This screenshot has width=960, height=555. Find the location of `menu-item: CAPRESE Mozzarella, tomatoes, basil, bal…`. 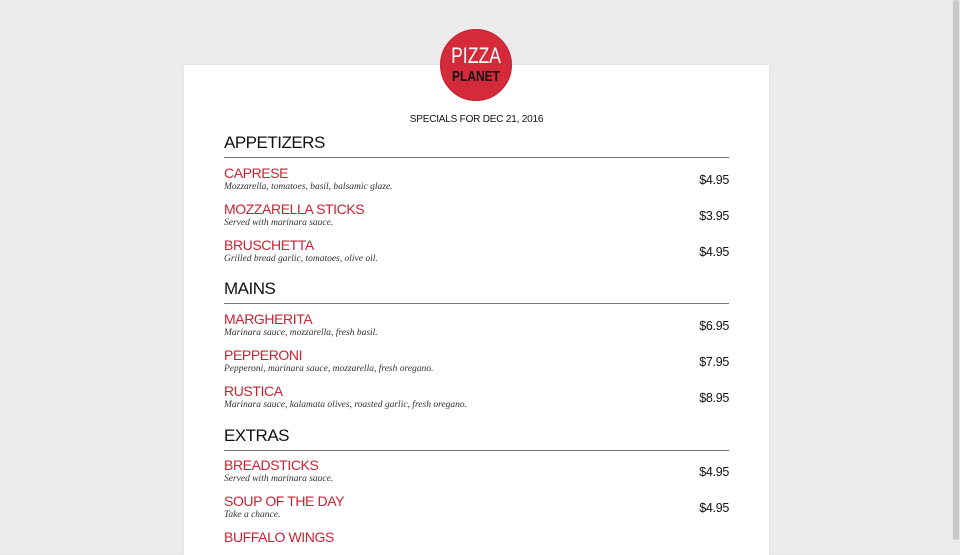

menu-item: CAPRESE Mozzarella, tomatoes, basil, bal… is located at coordinates (476, 179).